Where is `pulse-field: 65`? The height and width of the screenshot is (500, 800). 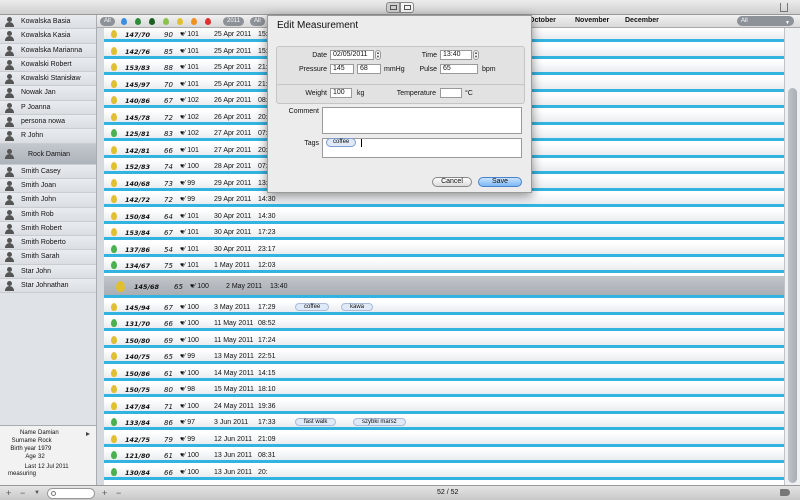 pulse-field: 65 is located at coordinates (459, 69).